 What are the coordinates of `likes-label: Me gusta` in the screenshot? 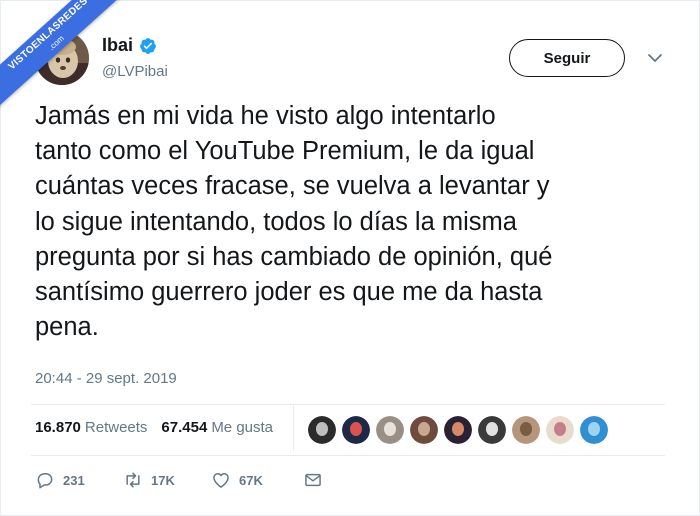 It's located at (242, 427).